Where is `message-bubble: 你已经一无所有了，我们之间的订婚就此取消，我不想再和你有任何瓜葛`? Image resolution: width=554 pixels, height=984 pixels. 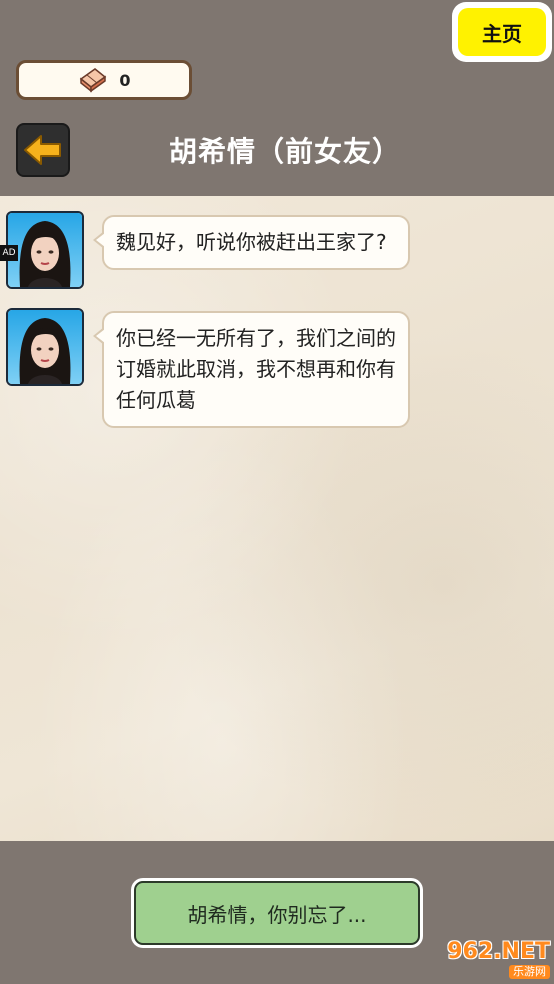 message-bubble: 你已经一无所有了，我们之间的订婚就此取消，我不想再和你有任何瓜葛 is located at coordinates (251, 369).